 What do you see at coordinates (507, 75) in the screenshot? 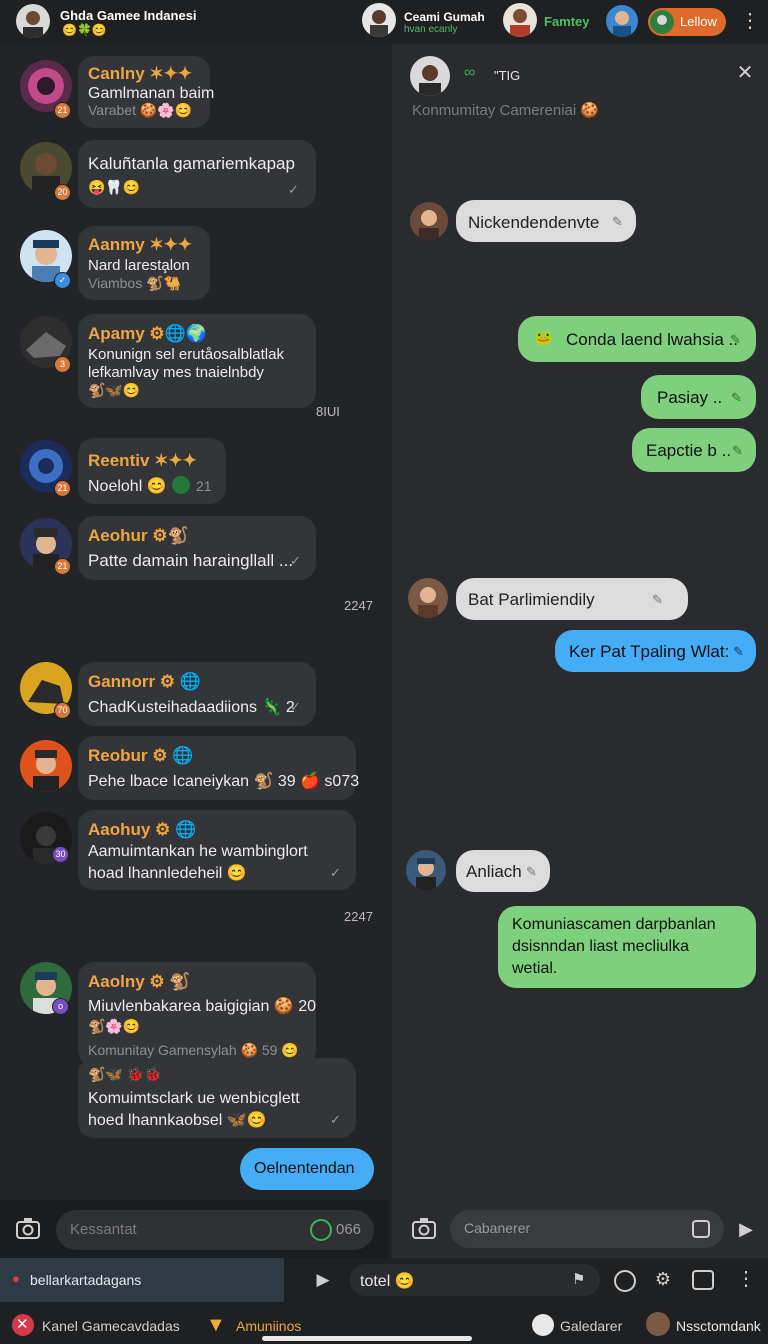
I see `chat-tag: "TIG` at bounding box center [507, 75].